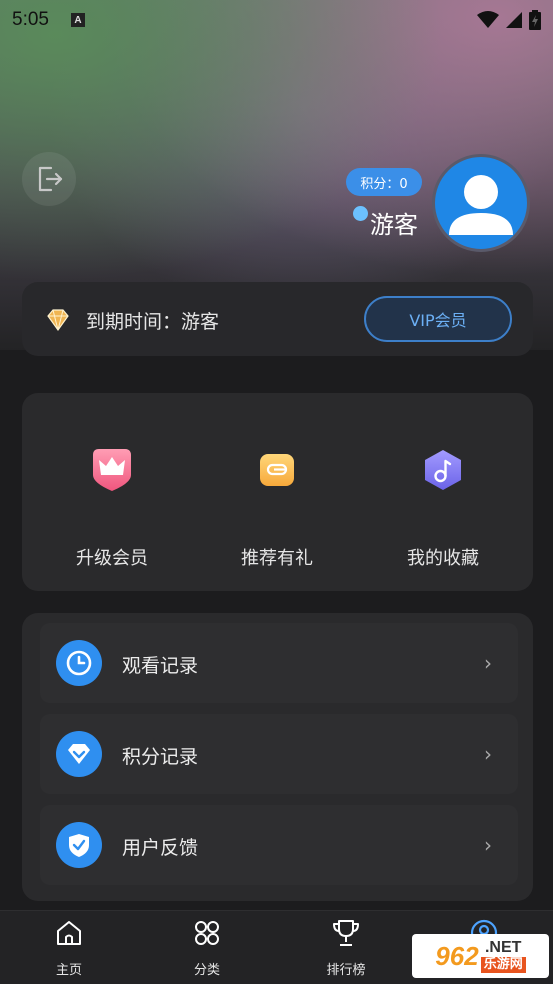 The height and width of the screenshot is (984, 553). What do you see at coordinates (279, 845) in the screenshot?
I see `user-feedback-row: 用户反馈 ›` at bounding box center [279, 845].